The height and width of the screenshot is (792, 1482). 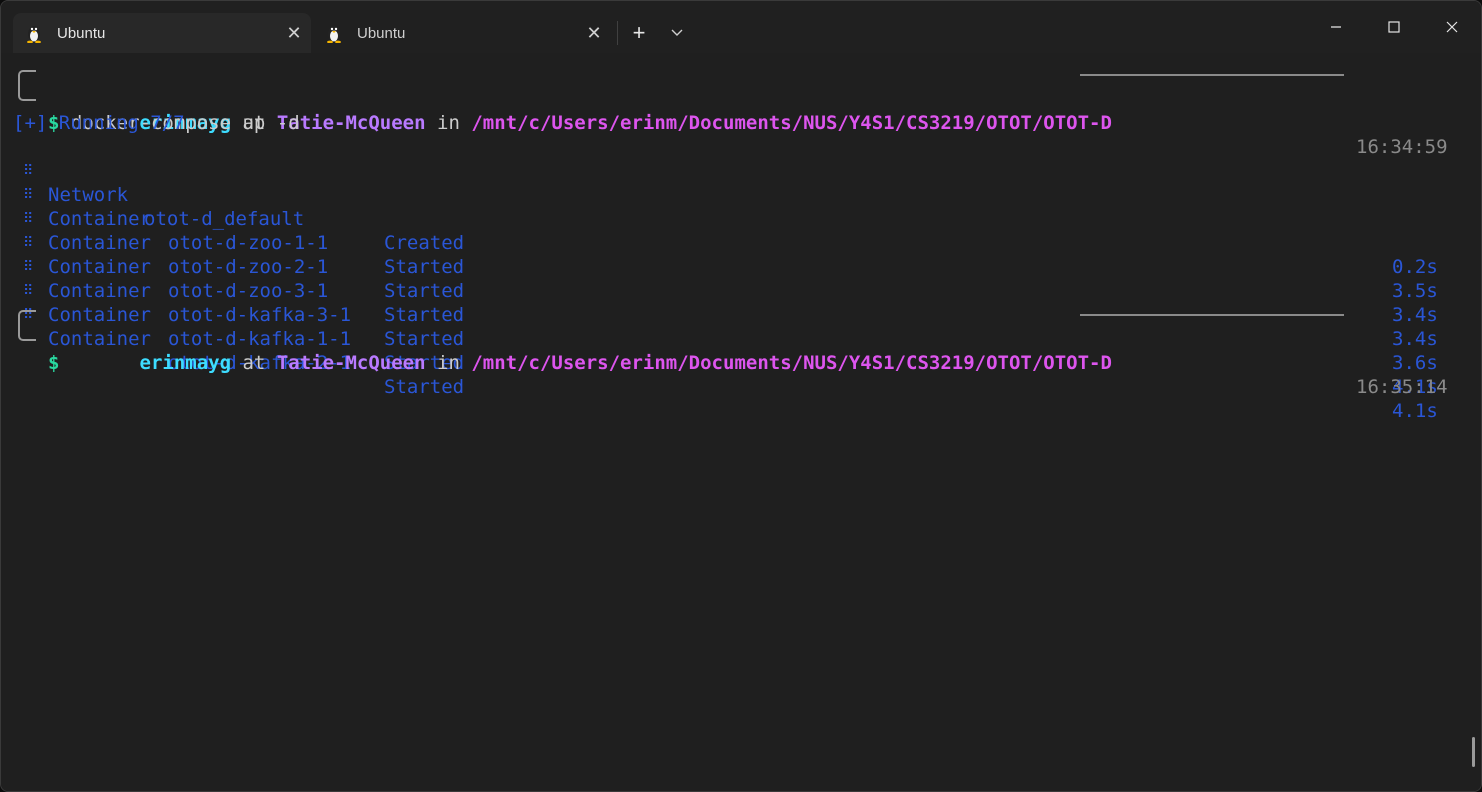 I want to click on minimize-icon, so click(x=1336, y=27).